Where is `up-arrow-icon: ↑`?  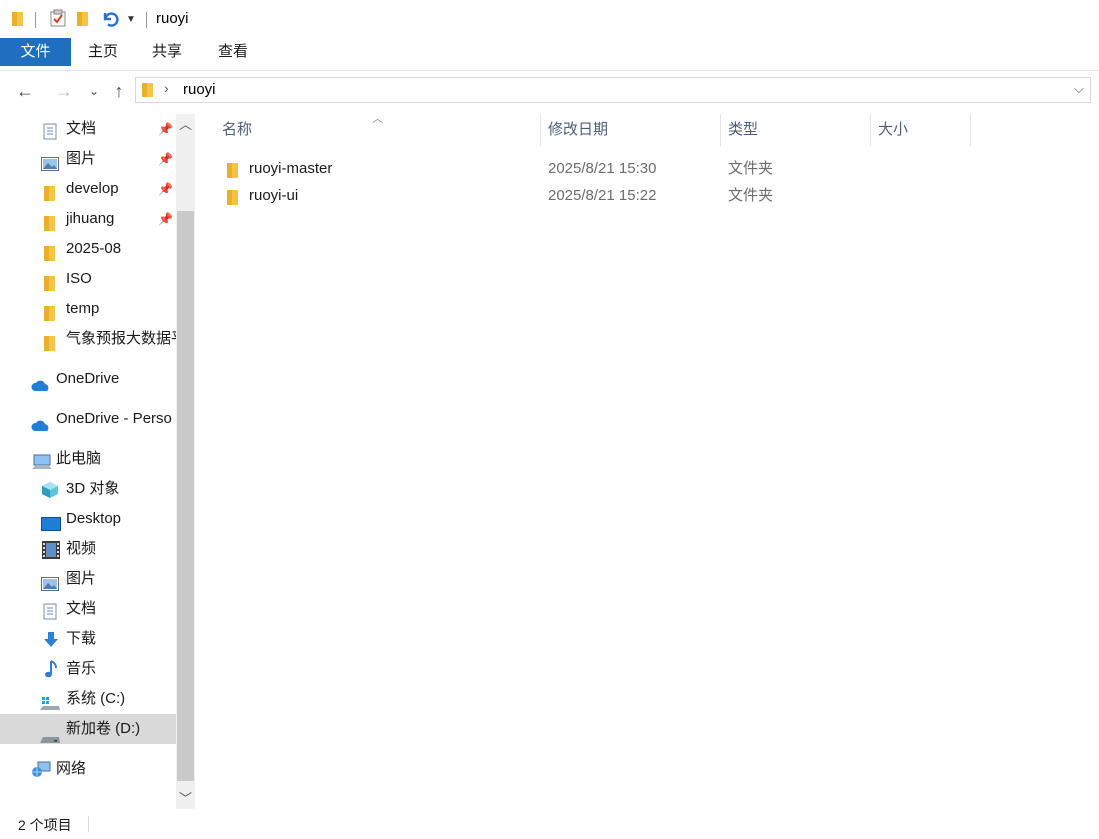
up-arrow-icon: ↑ is located at coordinates (119, 91).